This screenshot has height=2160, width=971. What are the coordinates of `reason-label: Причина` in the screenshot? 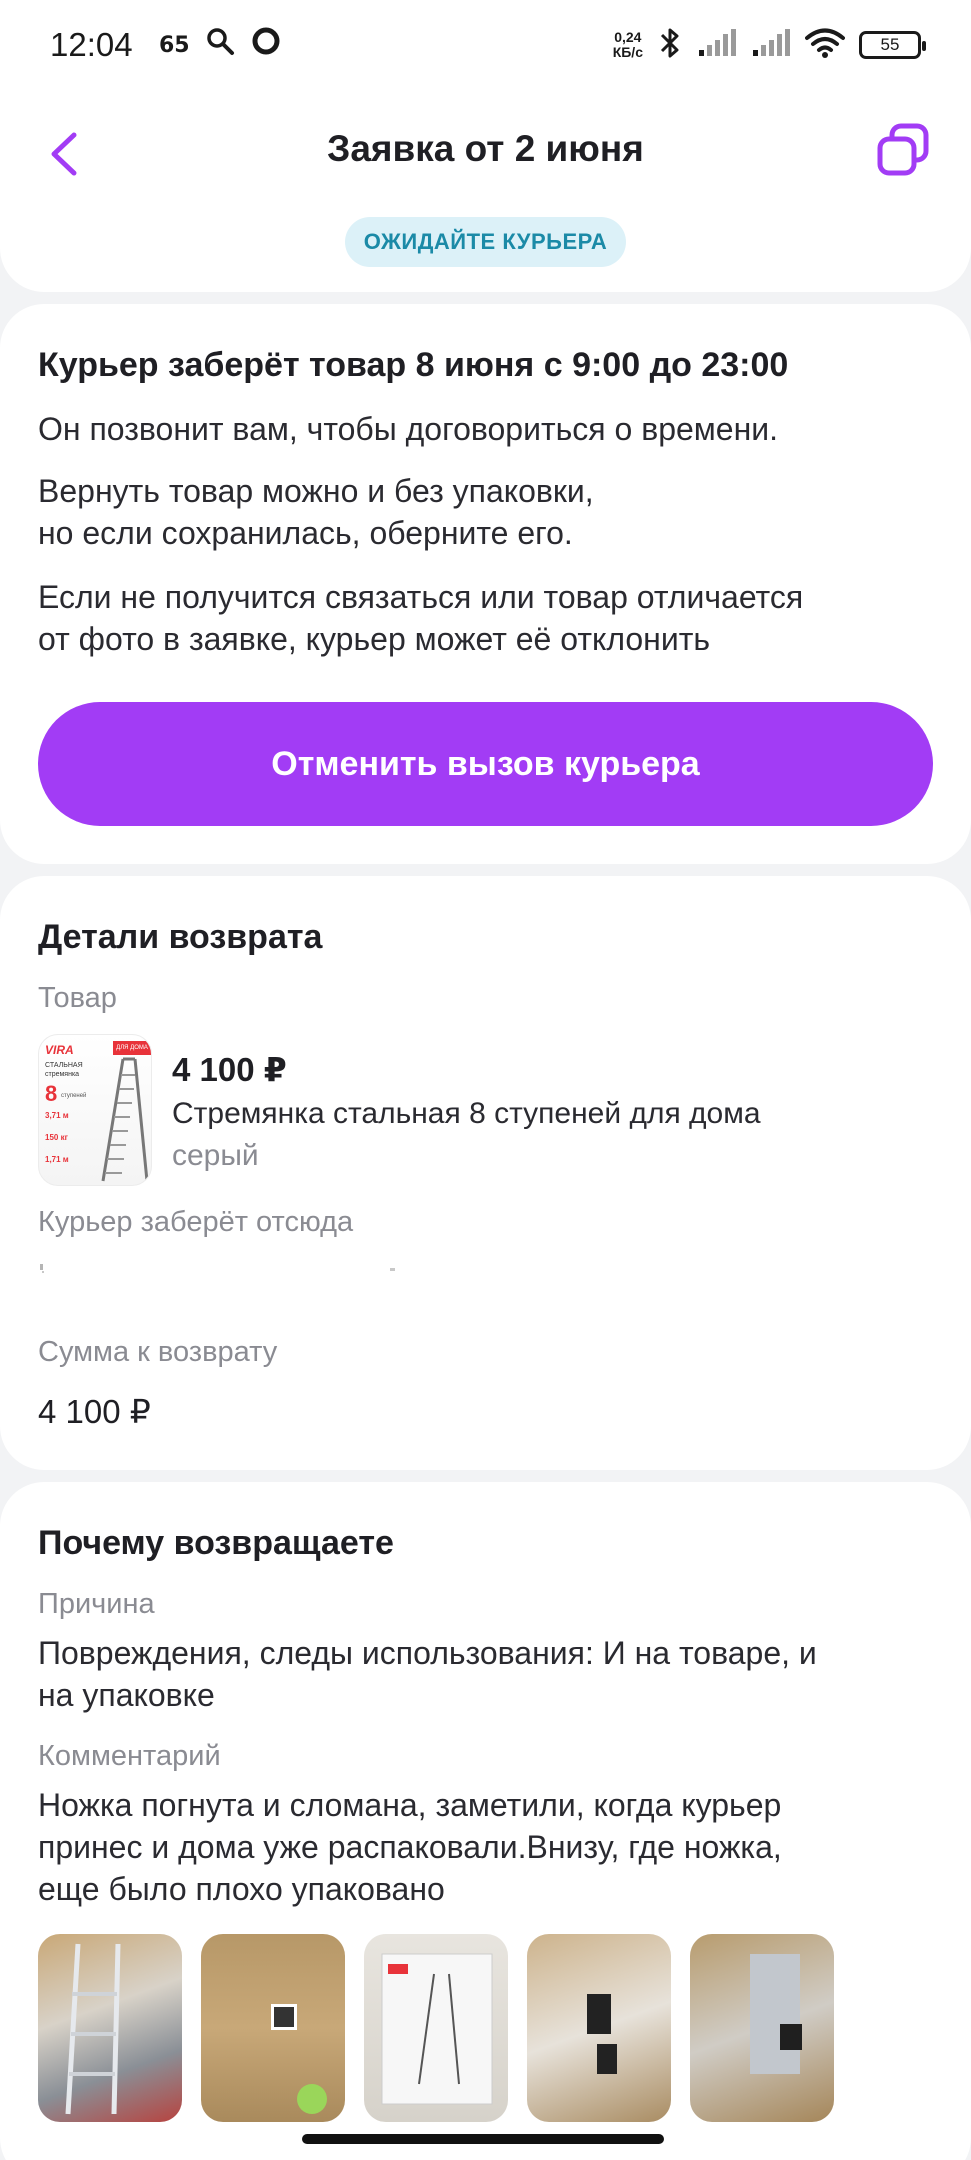 It's located at (96, 1604).